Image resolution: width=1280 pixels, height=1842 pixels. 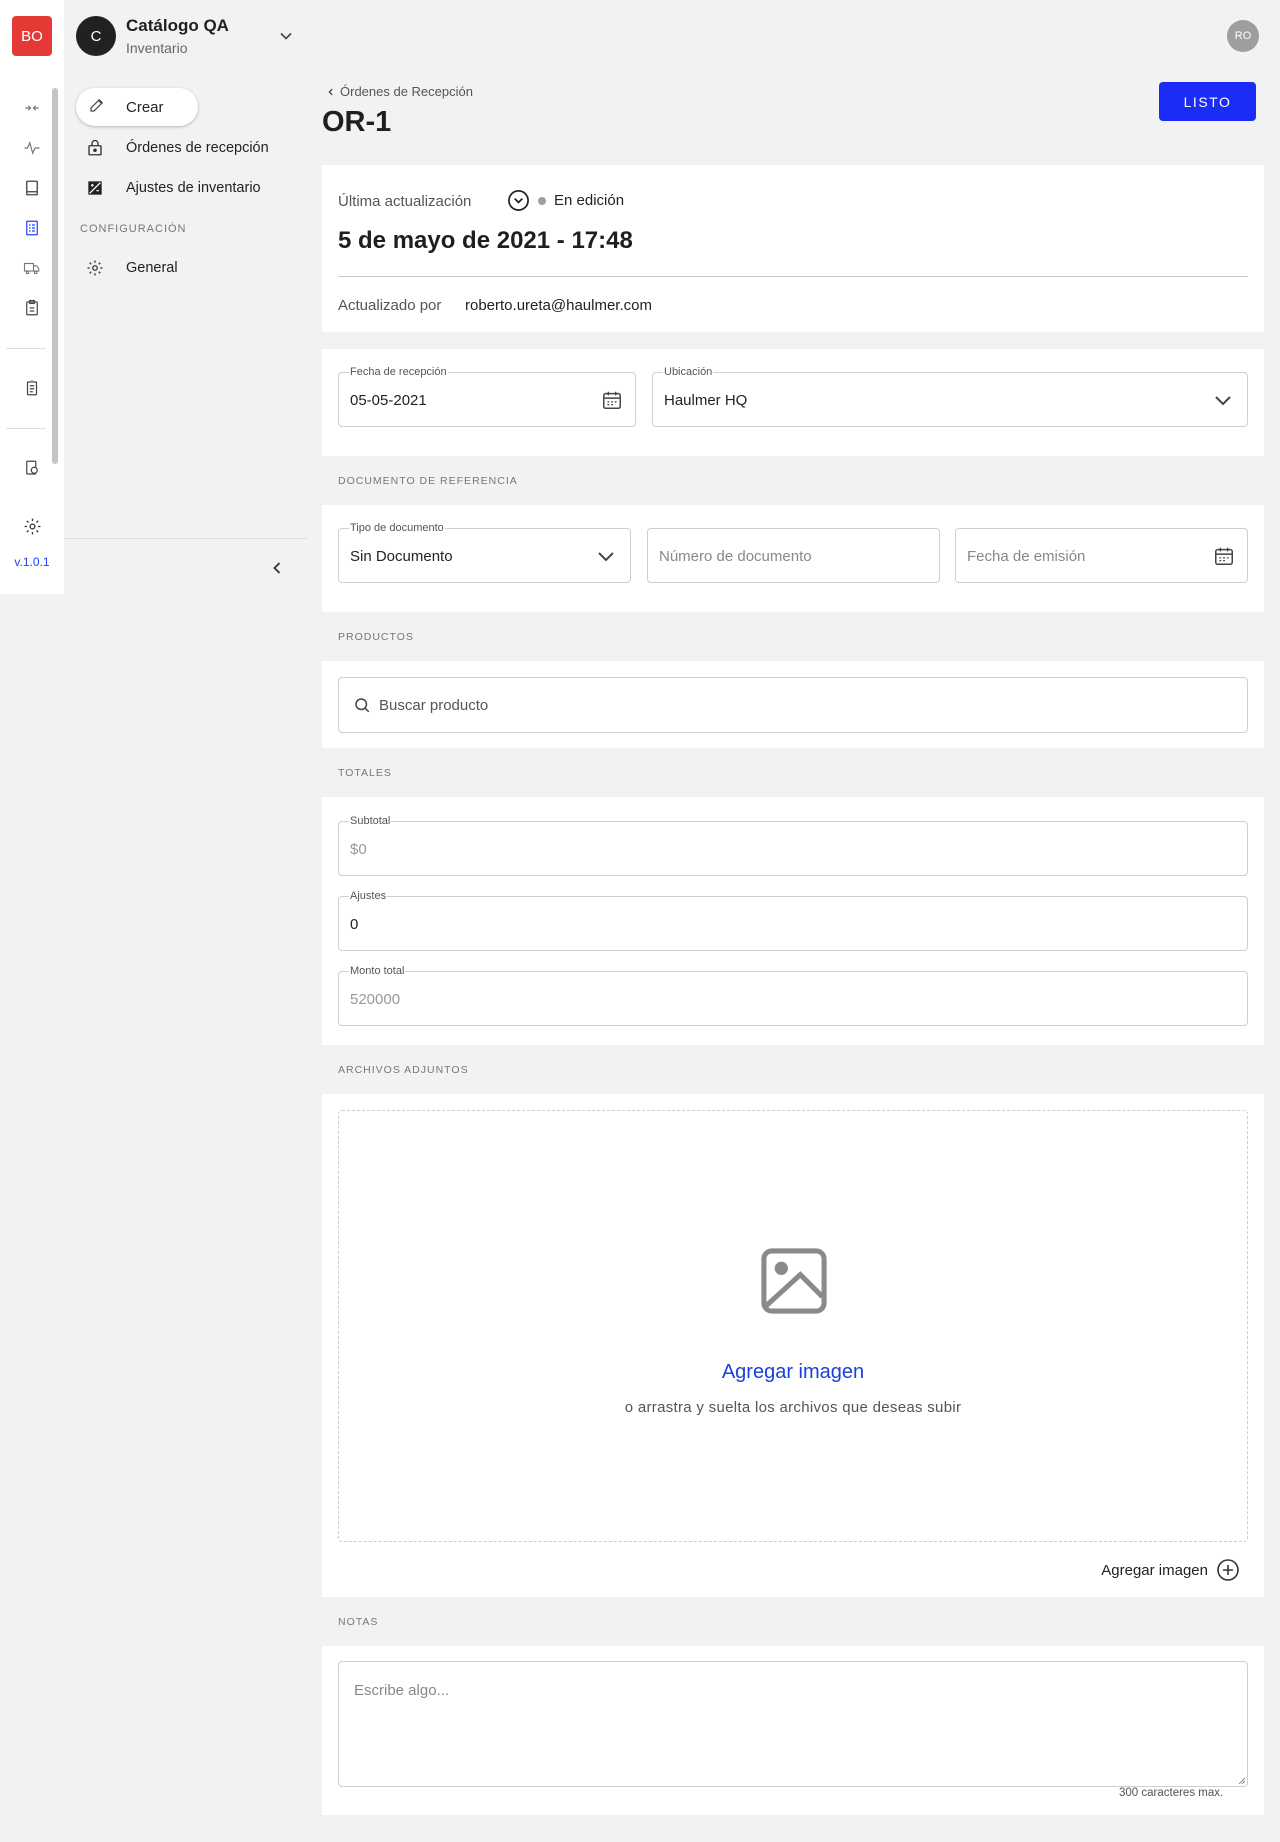 I want to click on field-label: Tipo de documento, so click(x=397, y=528).